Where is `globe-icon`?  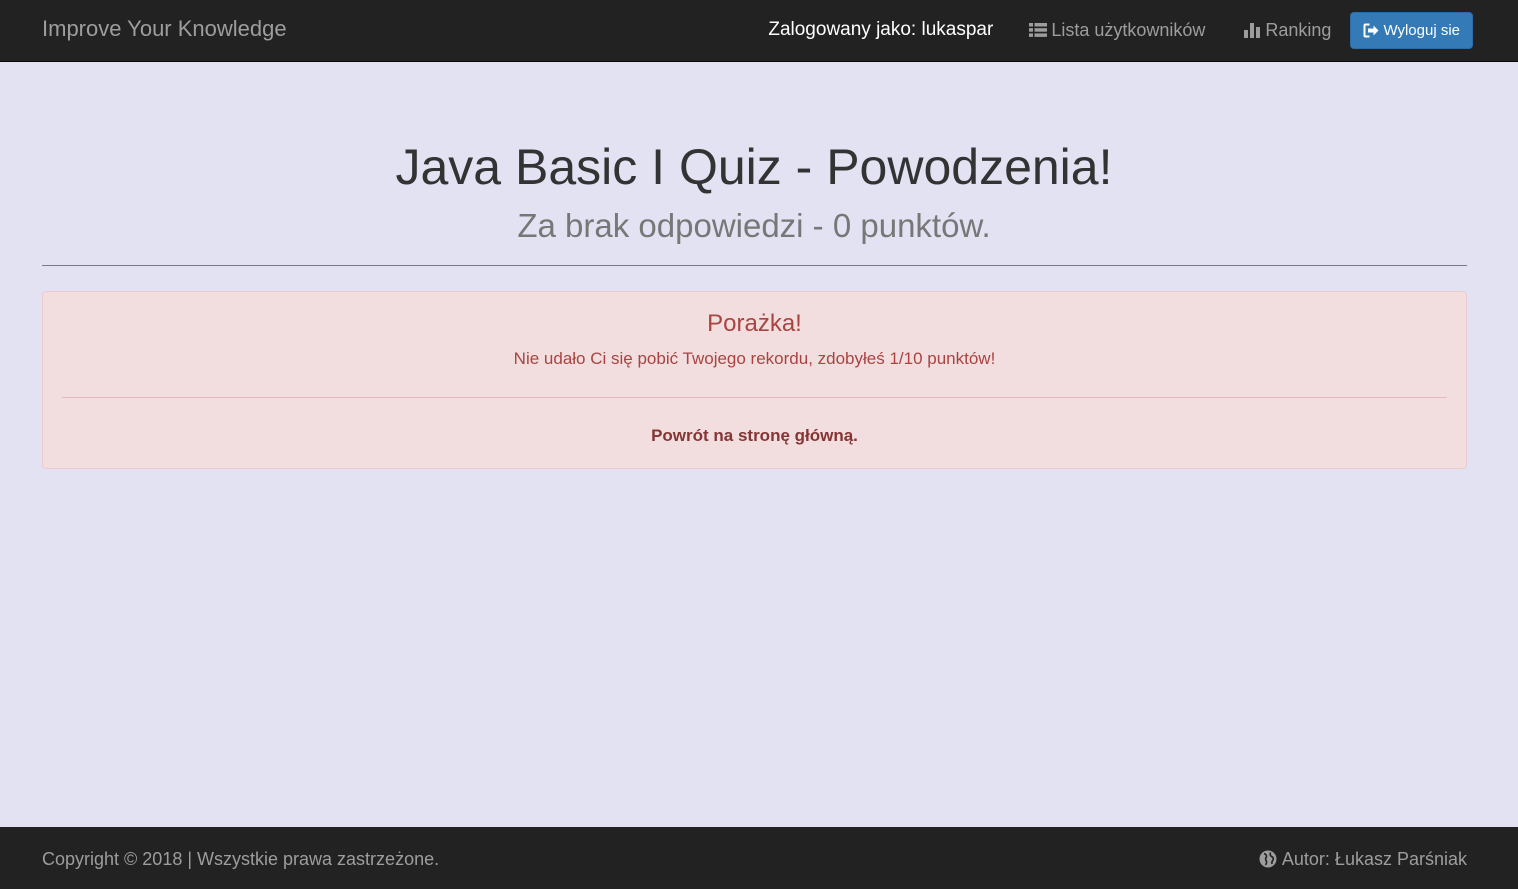
globe-icon is located at coordinates (1268, 859).